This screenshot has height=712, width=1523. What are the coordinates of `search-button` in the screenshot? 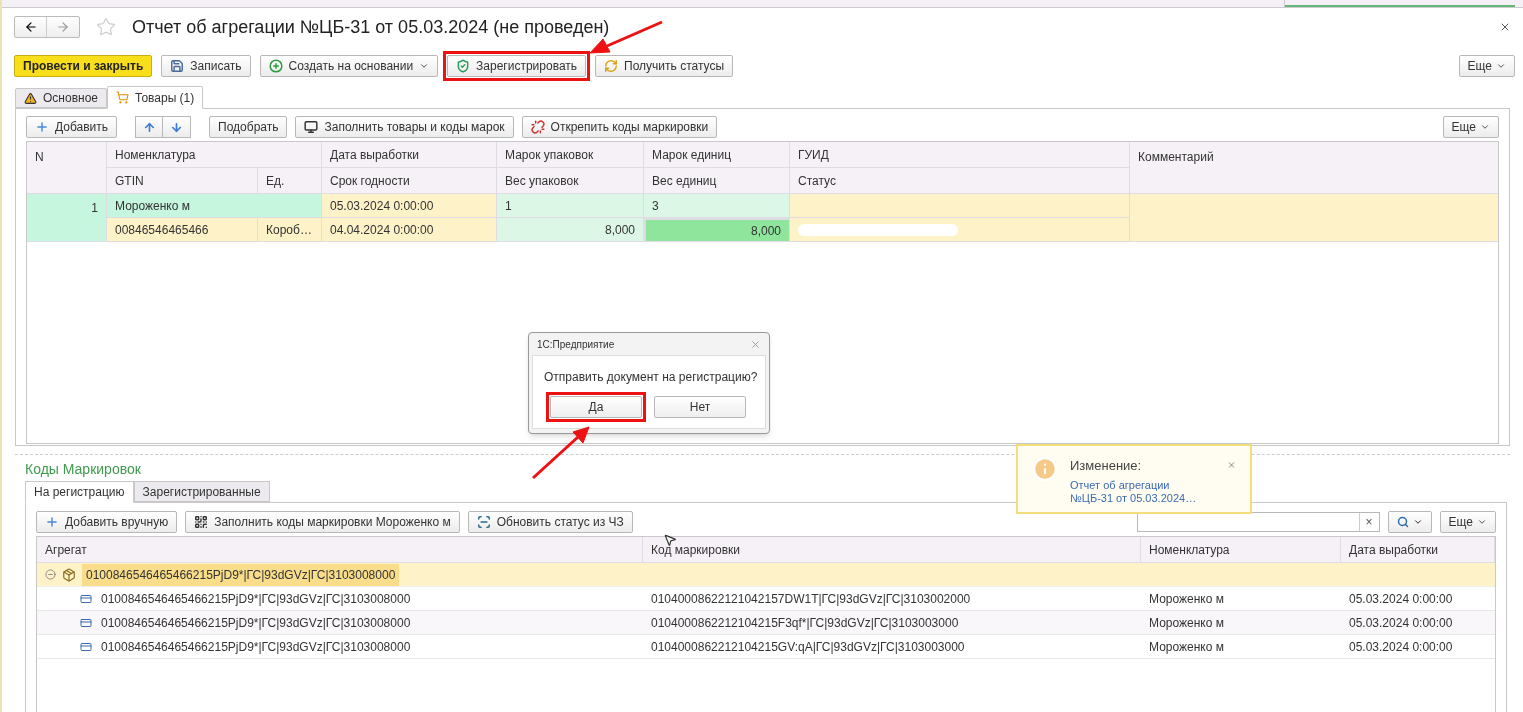 It's located at (1409, 522).